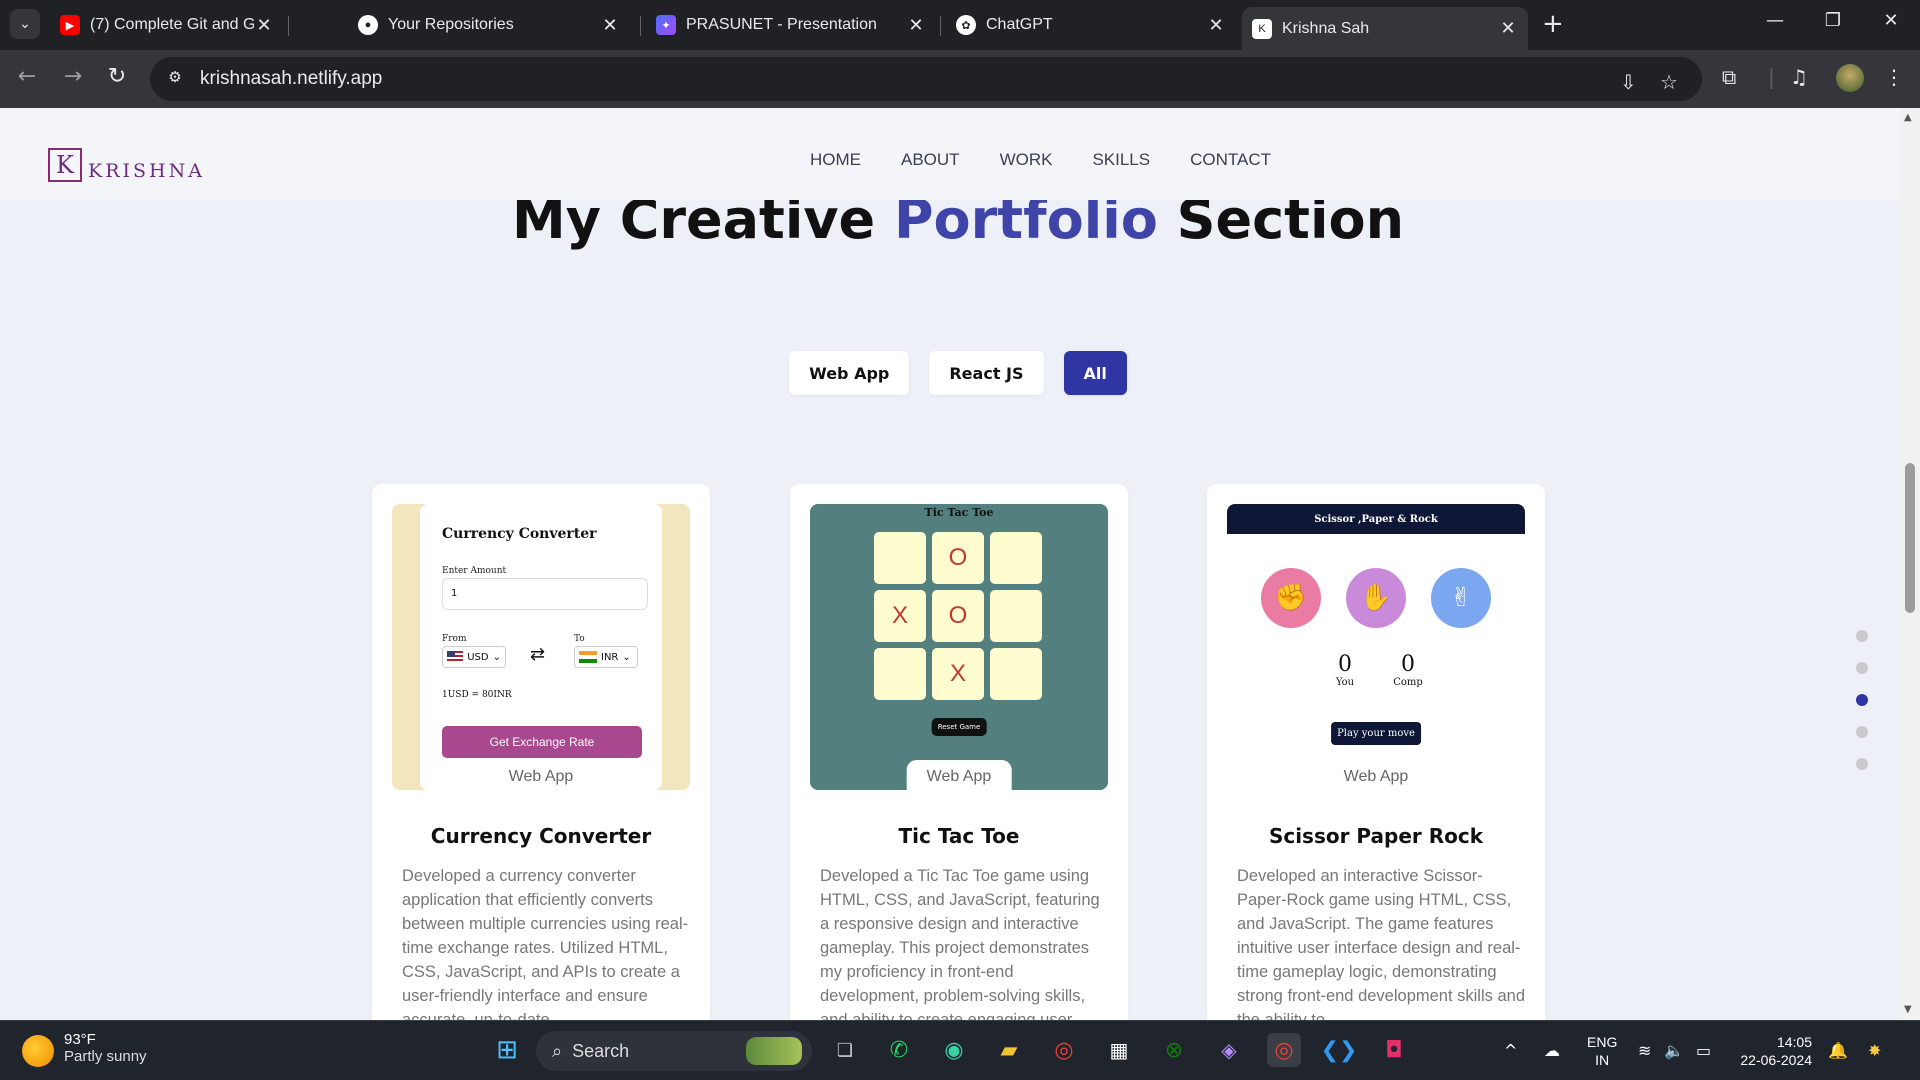 This screenshot has height=1080, width=1920. What do you see at coordinates (1644, 1050) in the screenshot?
I see `wifi-icon: ≋` at bounding box center [1644, 1050].